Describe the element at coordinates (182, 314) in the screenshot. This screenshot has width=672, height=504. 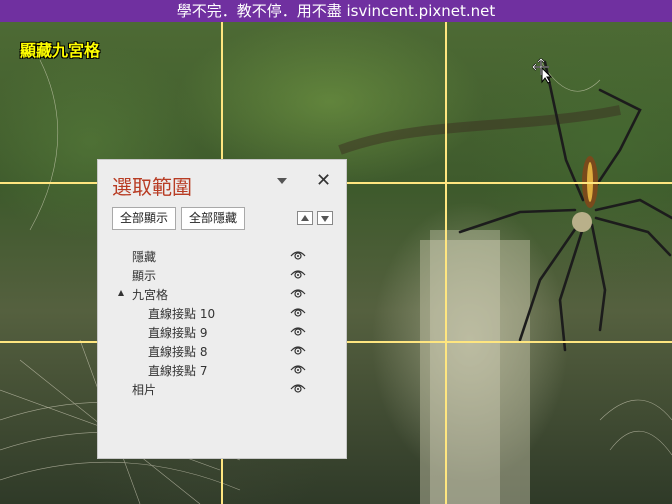
I see `item-label: 直線接點 10` at that location.